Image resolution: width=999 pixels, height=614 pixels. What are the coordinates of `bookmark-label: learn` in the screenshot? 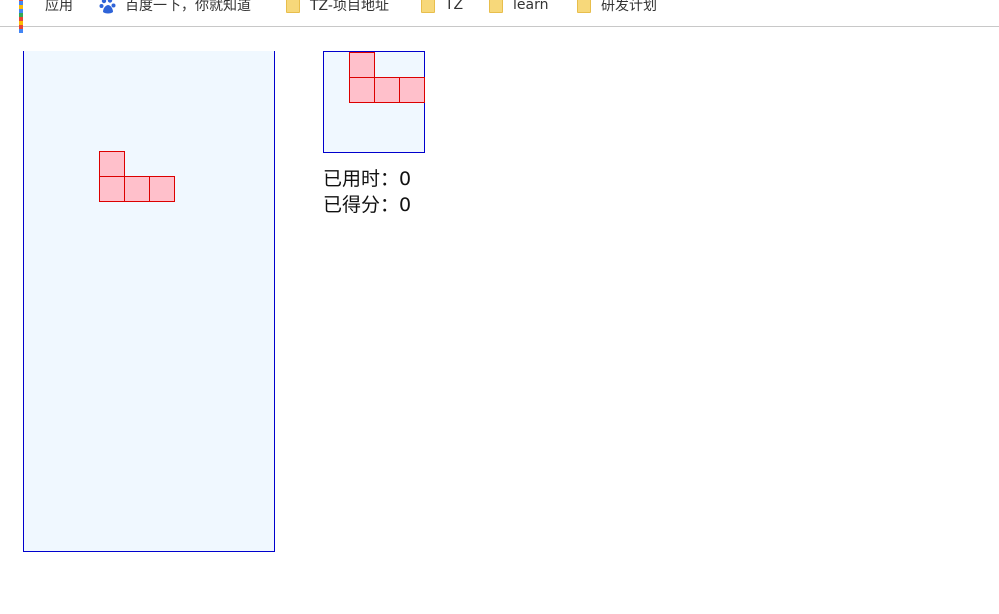 It's located at (531, 6).